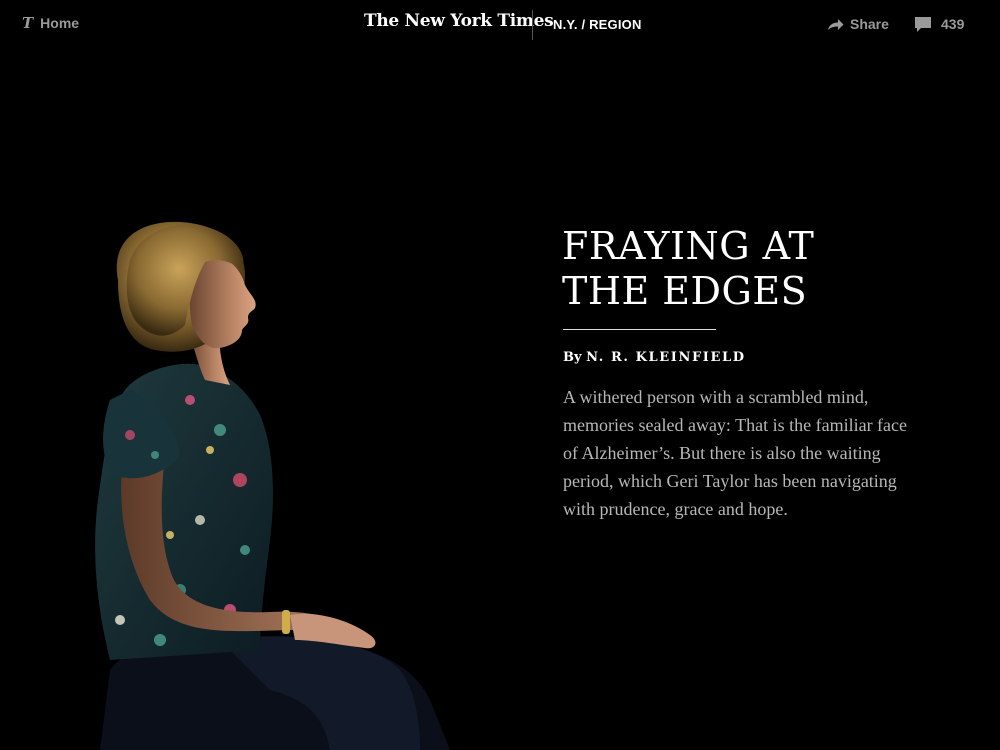 This screenshot has width=1000, height=750. What do you see at coordinates (60, 23) in the screenshot?
I see `home-label: Home` at bounding box center [60, 23].